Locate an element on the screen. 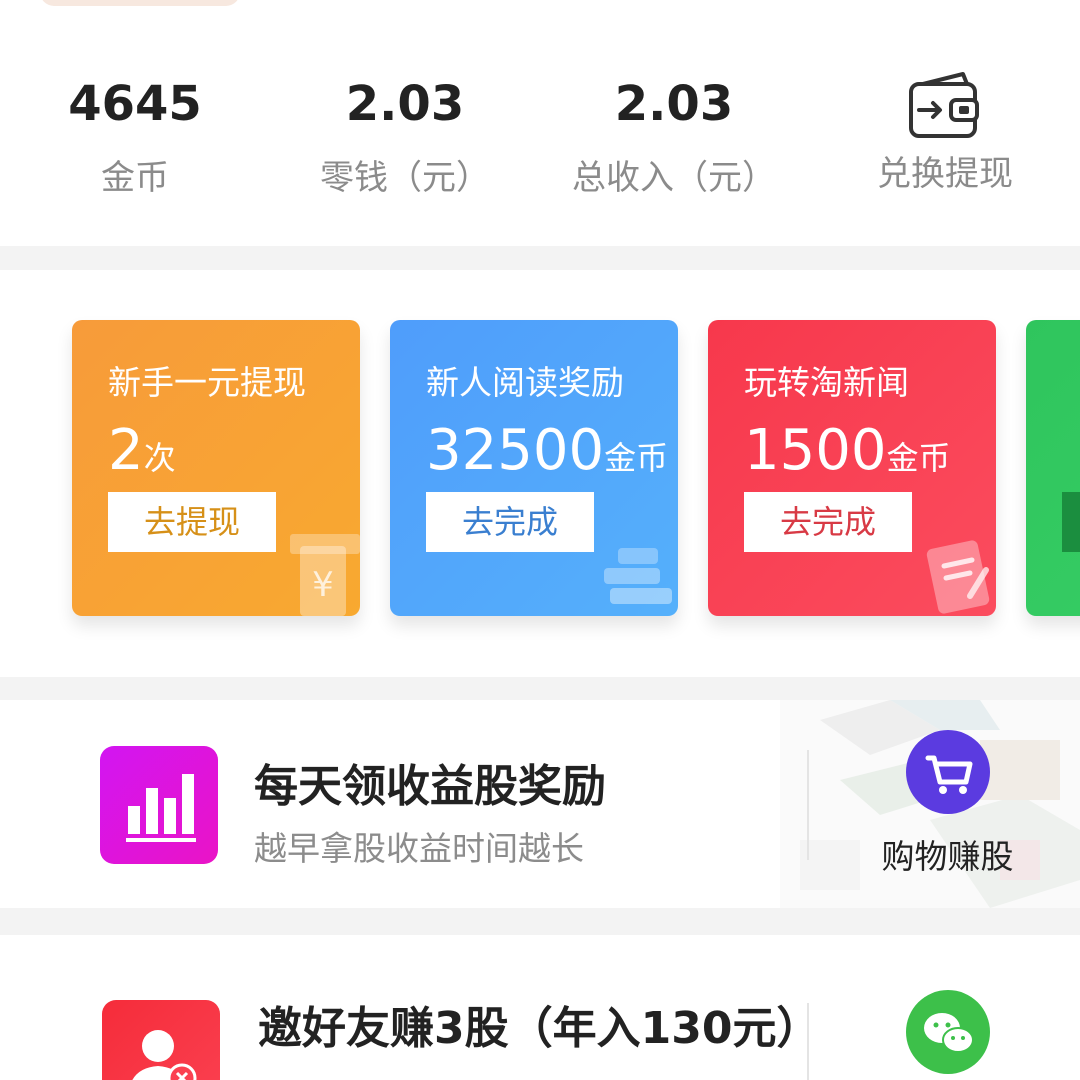 This screenshot has height=1080, width=1080. task-card-title: 新手一元提现 is located at coordinates (207, 382).